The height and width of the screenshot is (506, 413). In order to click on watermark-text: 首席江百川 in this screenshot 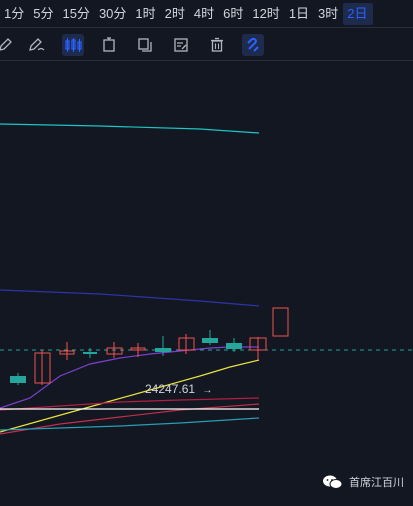, I will do `click(376, 483)`.